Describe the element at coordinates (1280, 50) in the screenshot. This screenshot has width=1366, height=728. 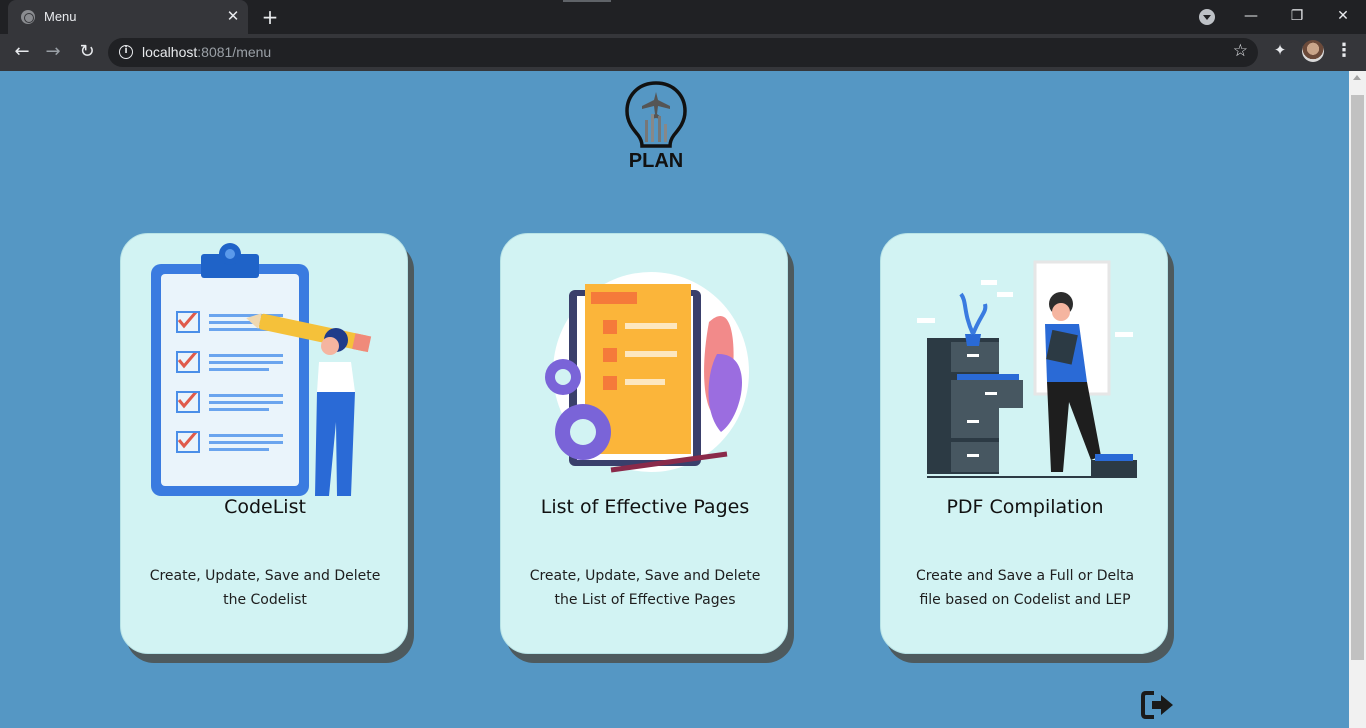
I see `extensions-icon: ✦` at that location.